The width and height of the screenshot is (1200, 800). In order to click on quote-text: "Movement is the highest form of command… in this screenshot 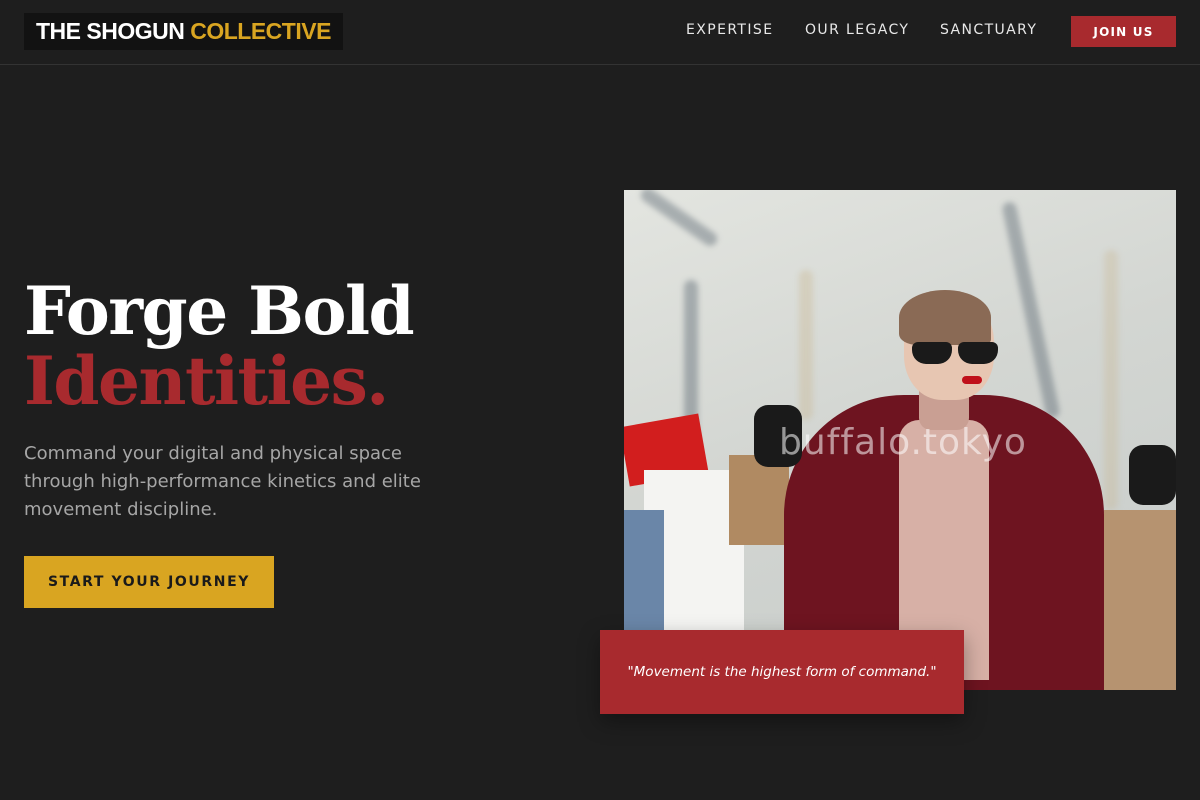, I will do `click(782, 672)`.